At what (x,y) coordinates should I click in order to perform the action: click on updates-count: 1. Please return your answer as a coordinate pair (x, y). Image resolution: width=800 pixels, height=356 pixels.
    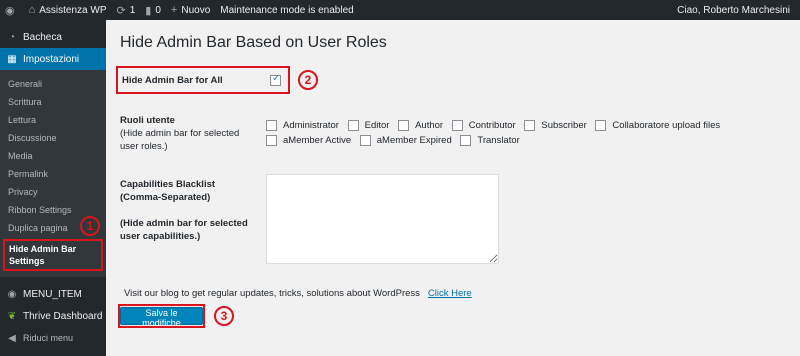
    Looking at the image, I should click on (132, 10).